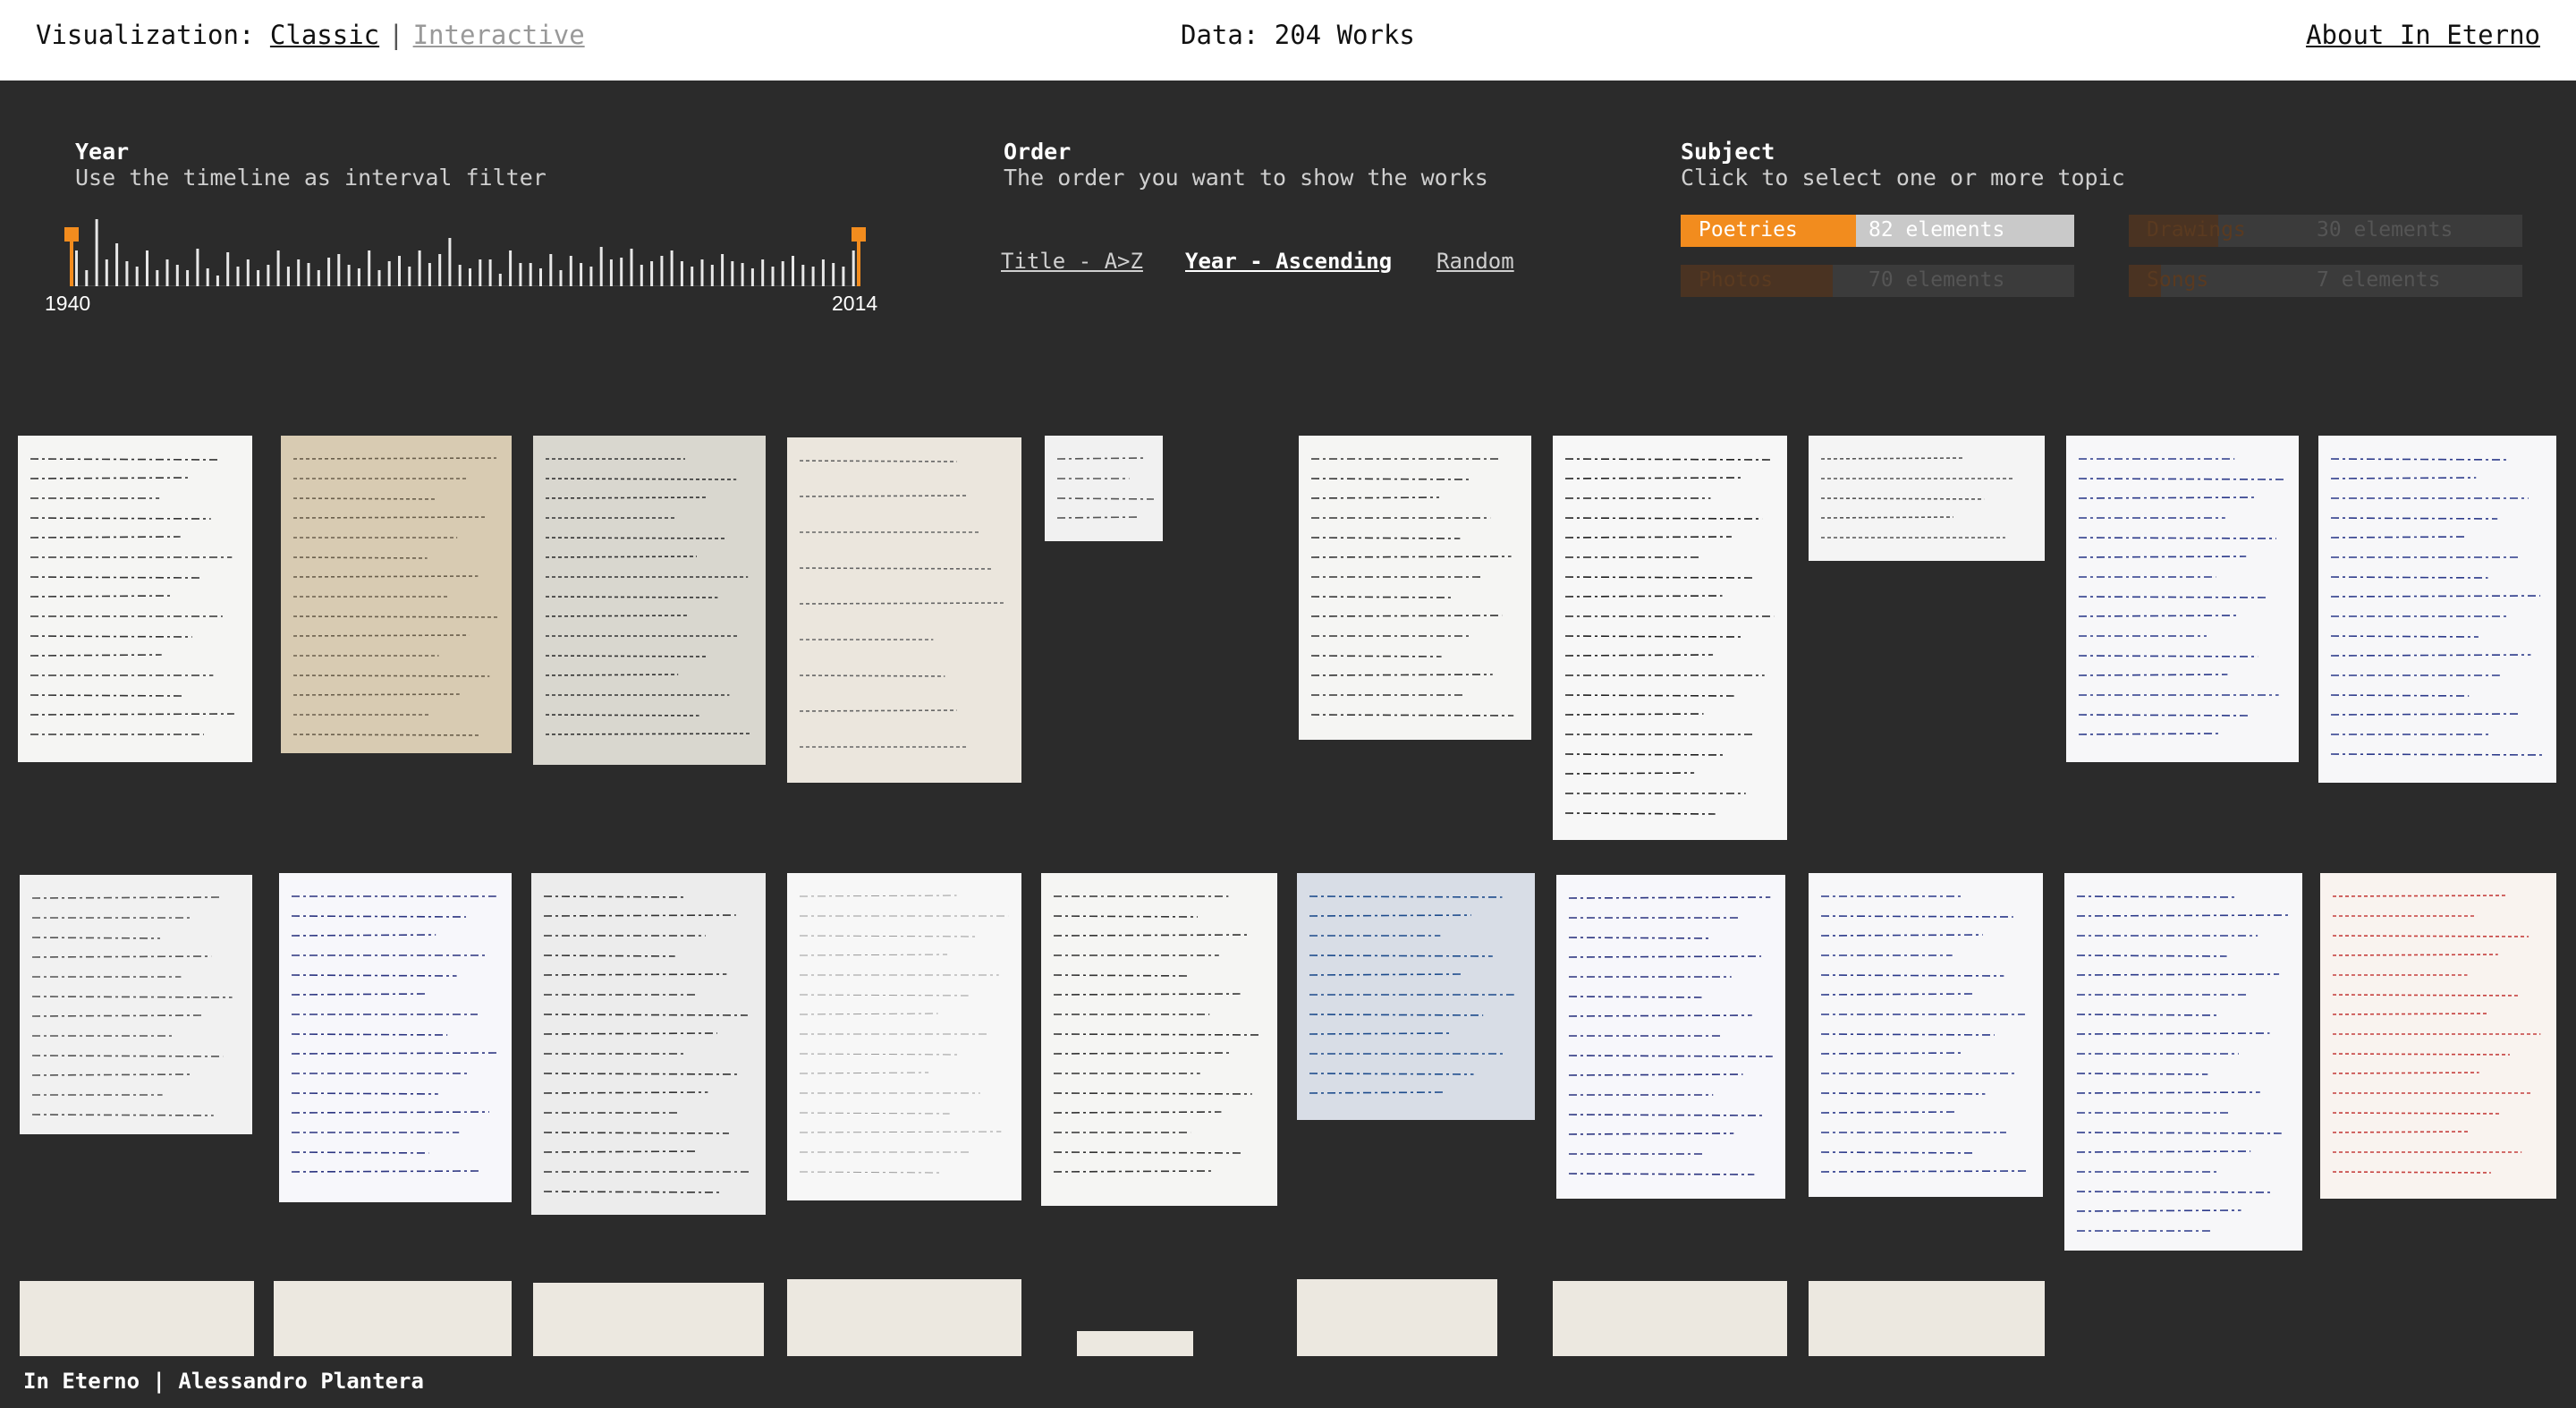 The image size is (2576, 1408). What do you see at coordinates (2423, 35) in the screenshot?
I see `about-link: About In Eterno` at bounding box center [2423, 35].